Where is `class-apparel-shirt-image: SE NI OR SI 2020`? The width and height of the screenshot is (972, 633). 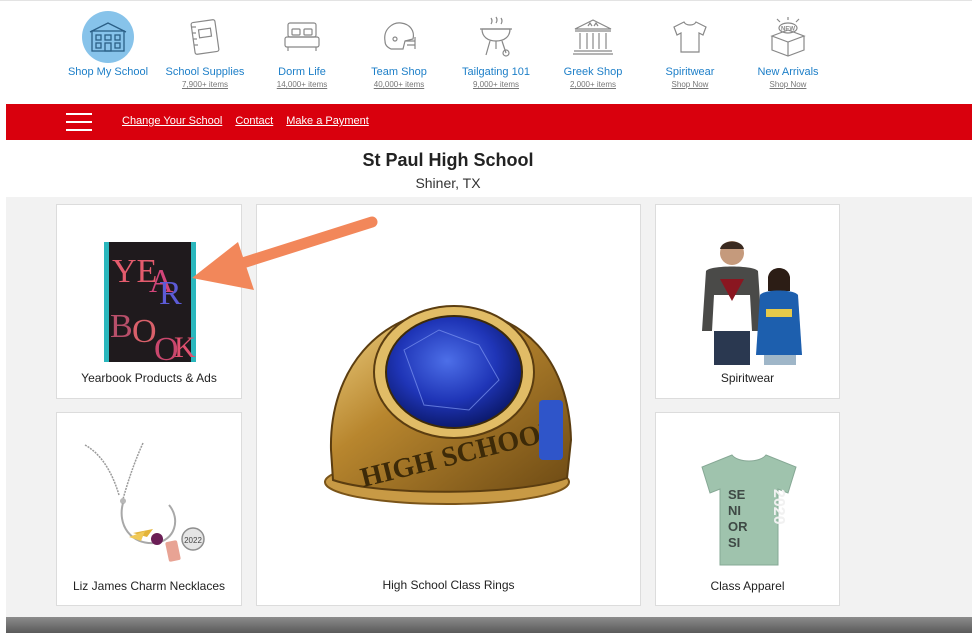
class-apparel-shirt-image: SE NI OR SI 2020 is located at coordinates (749, 509).